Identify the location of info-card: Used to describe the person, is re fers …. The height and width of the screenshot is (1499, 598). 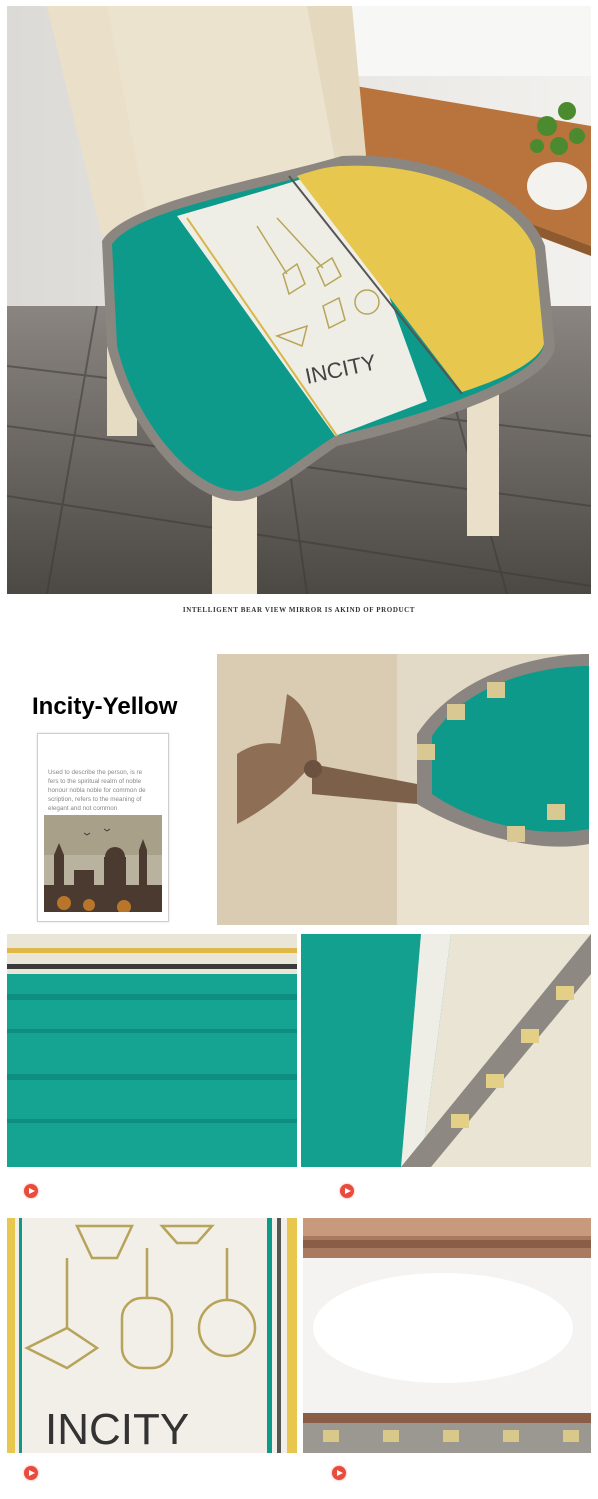
(103, 827).